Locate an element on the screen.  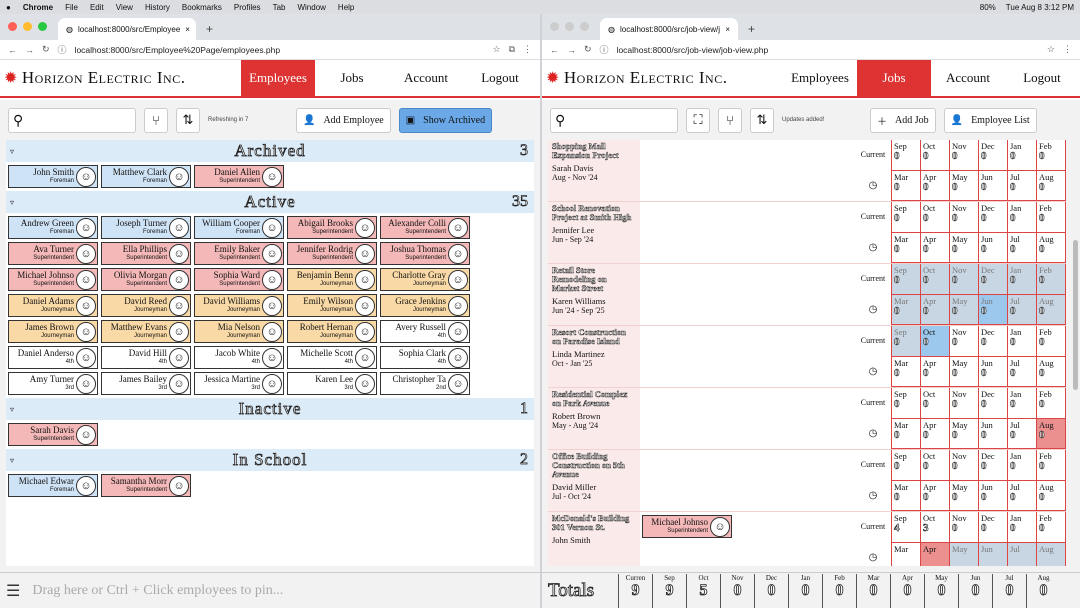
employee-card: Mia Nelson Journeyman ☺ is located at coordinates (239, 331).